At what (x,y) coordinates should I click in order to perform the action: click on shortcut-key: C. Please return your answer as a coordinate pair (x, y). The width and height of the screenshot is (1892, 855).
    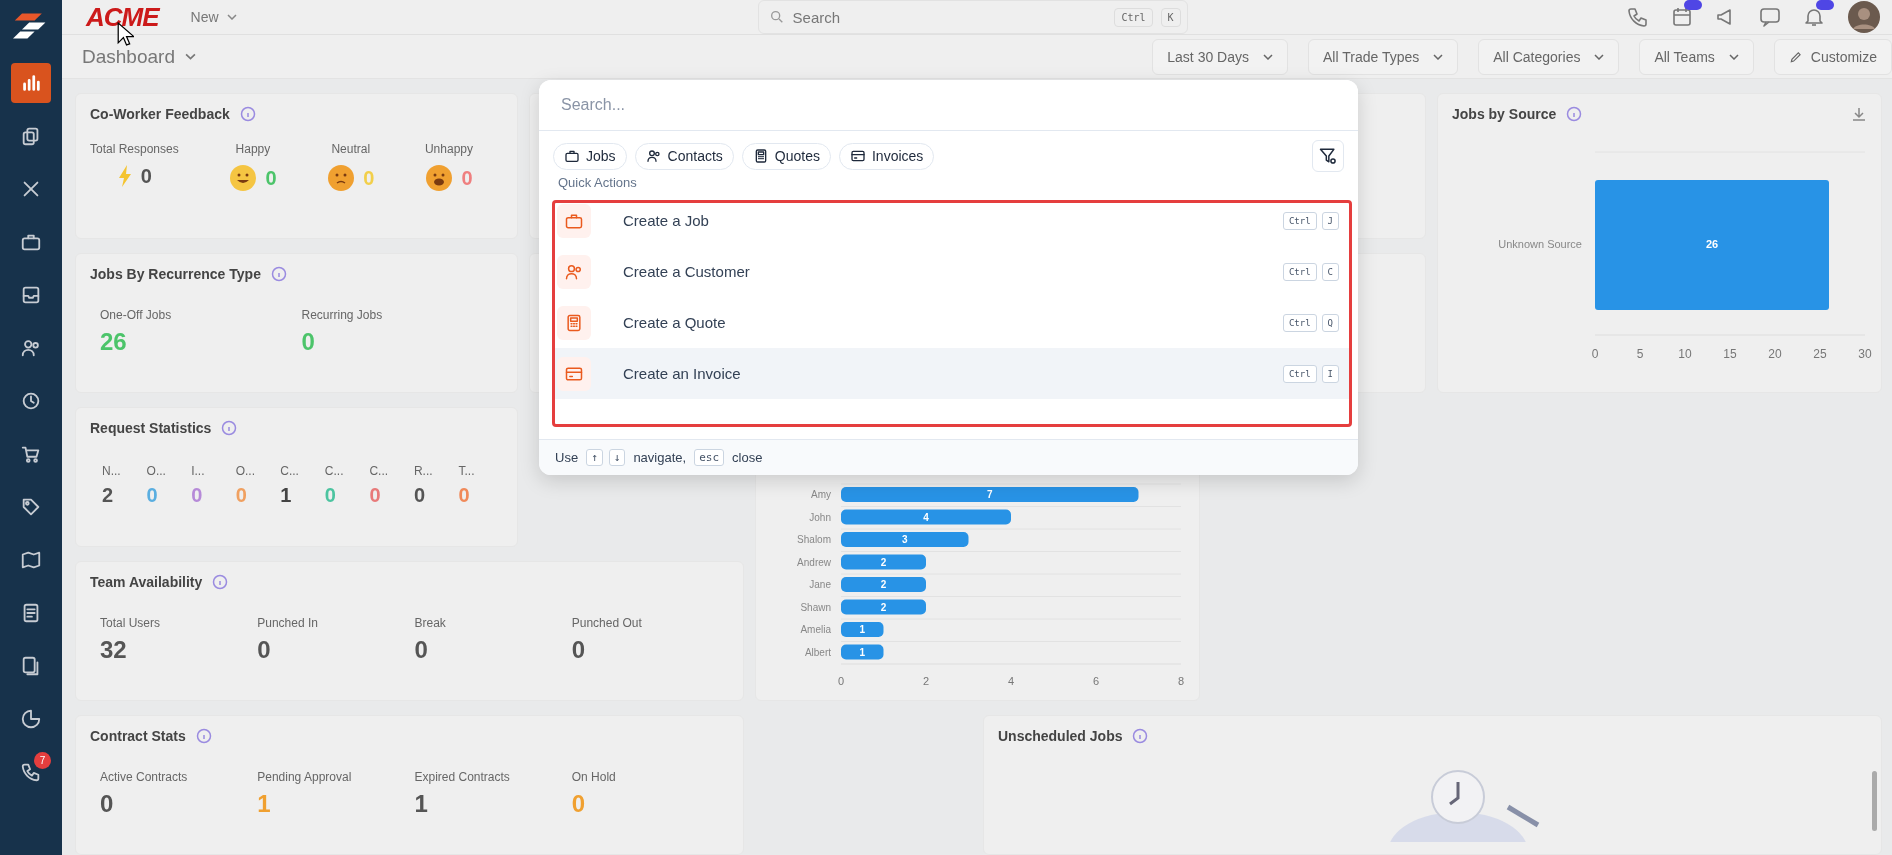
    Looking at the image, I should click on (1330, 271).